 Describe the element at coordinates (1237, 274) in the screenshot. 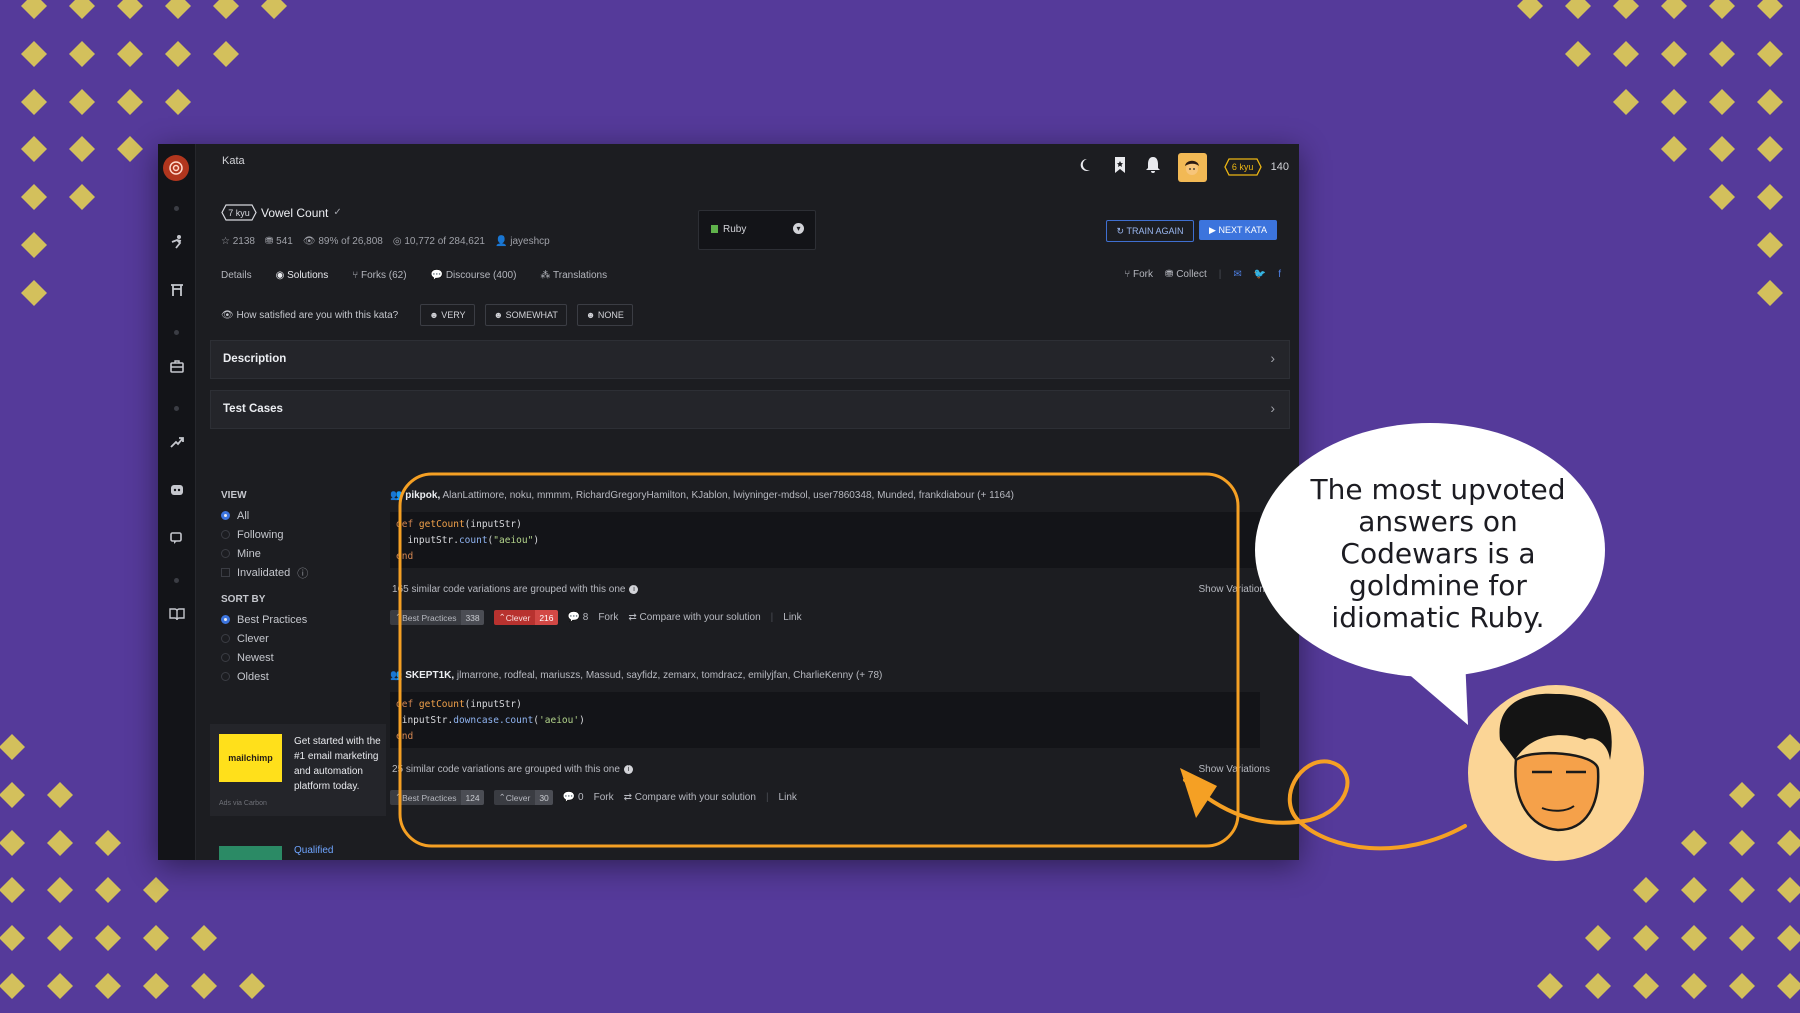

I see `email-share-icon: ✉` at that location.